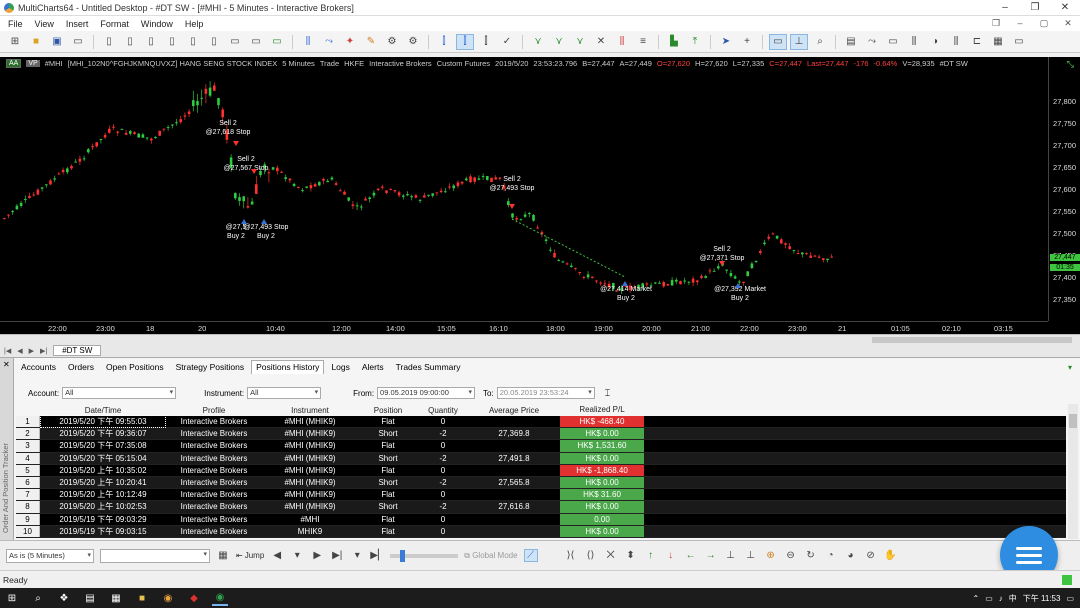 The image size is (1080, 608). Describe the element at coordinates (1044, 23) in the screenshot. I see `child-maximize-icon: ▢` at that location.